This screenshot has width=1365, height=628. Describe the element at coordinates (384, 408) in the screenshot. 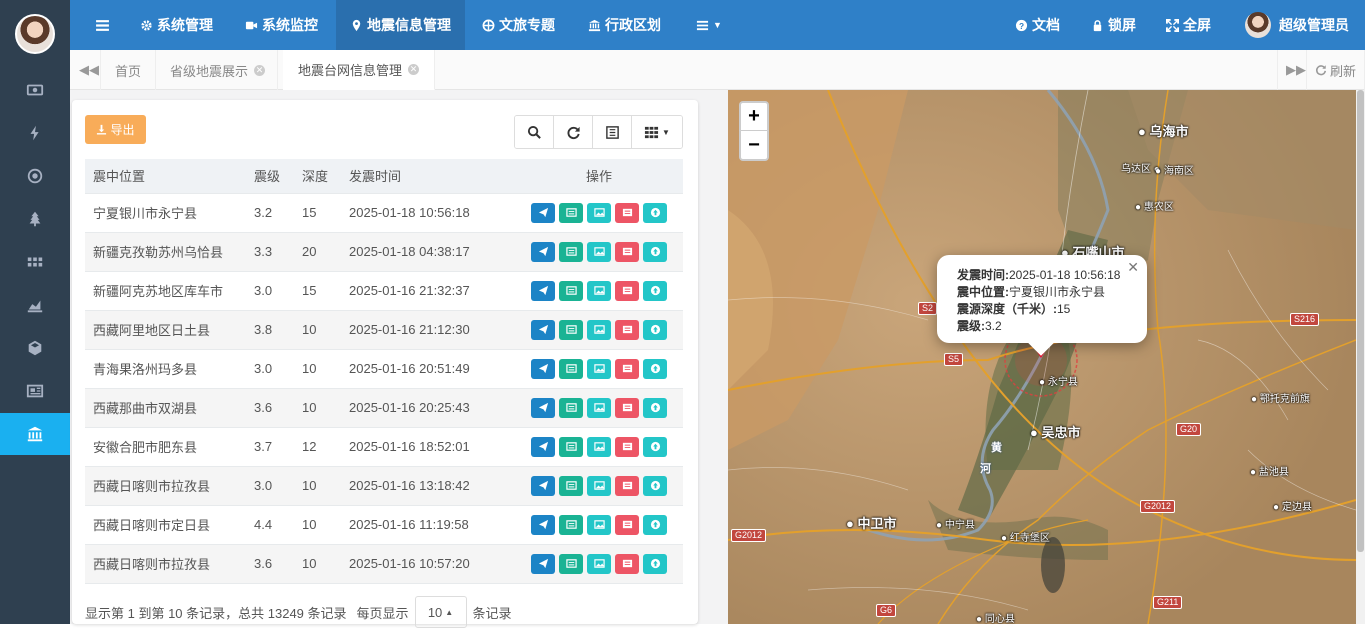

I see `table-row: 西藏那曲市双湖县 3.6 10 2025-01-16 20:25:43` at that location.